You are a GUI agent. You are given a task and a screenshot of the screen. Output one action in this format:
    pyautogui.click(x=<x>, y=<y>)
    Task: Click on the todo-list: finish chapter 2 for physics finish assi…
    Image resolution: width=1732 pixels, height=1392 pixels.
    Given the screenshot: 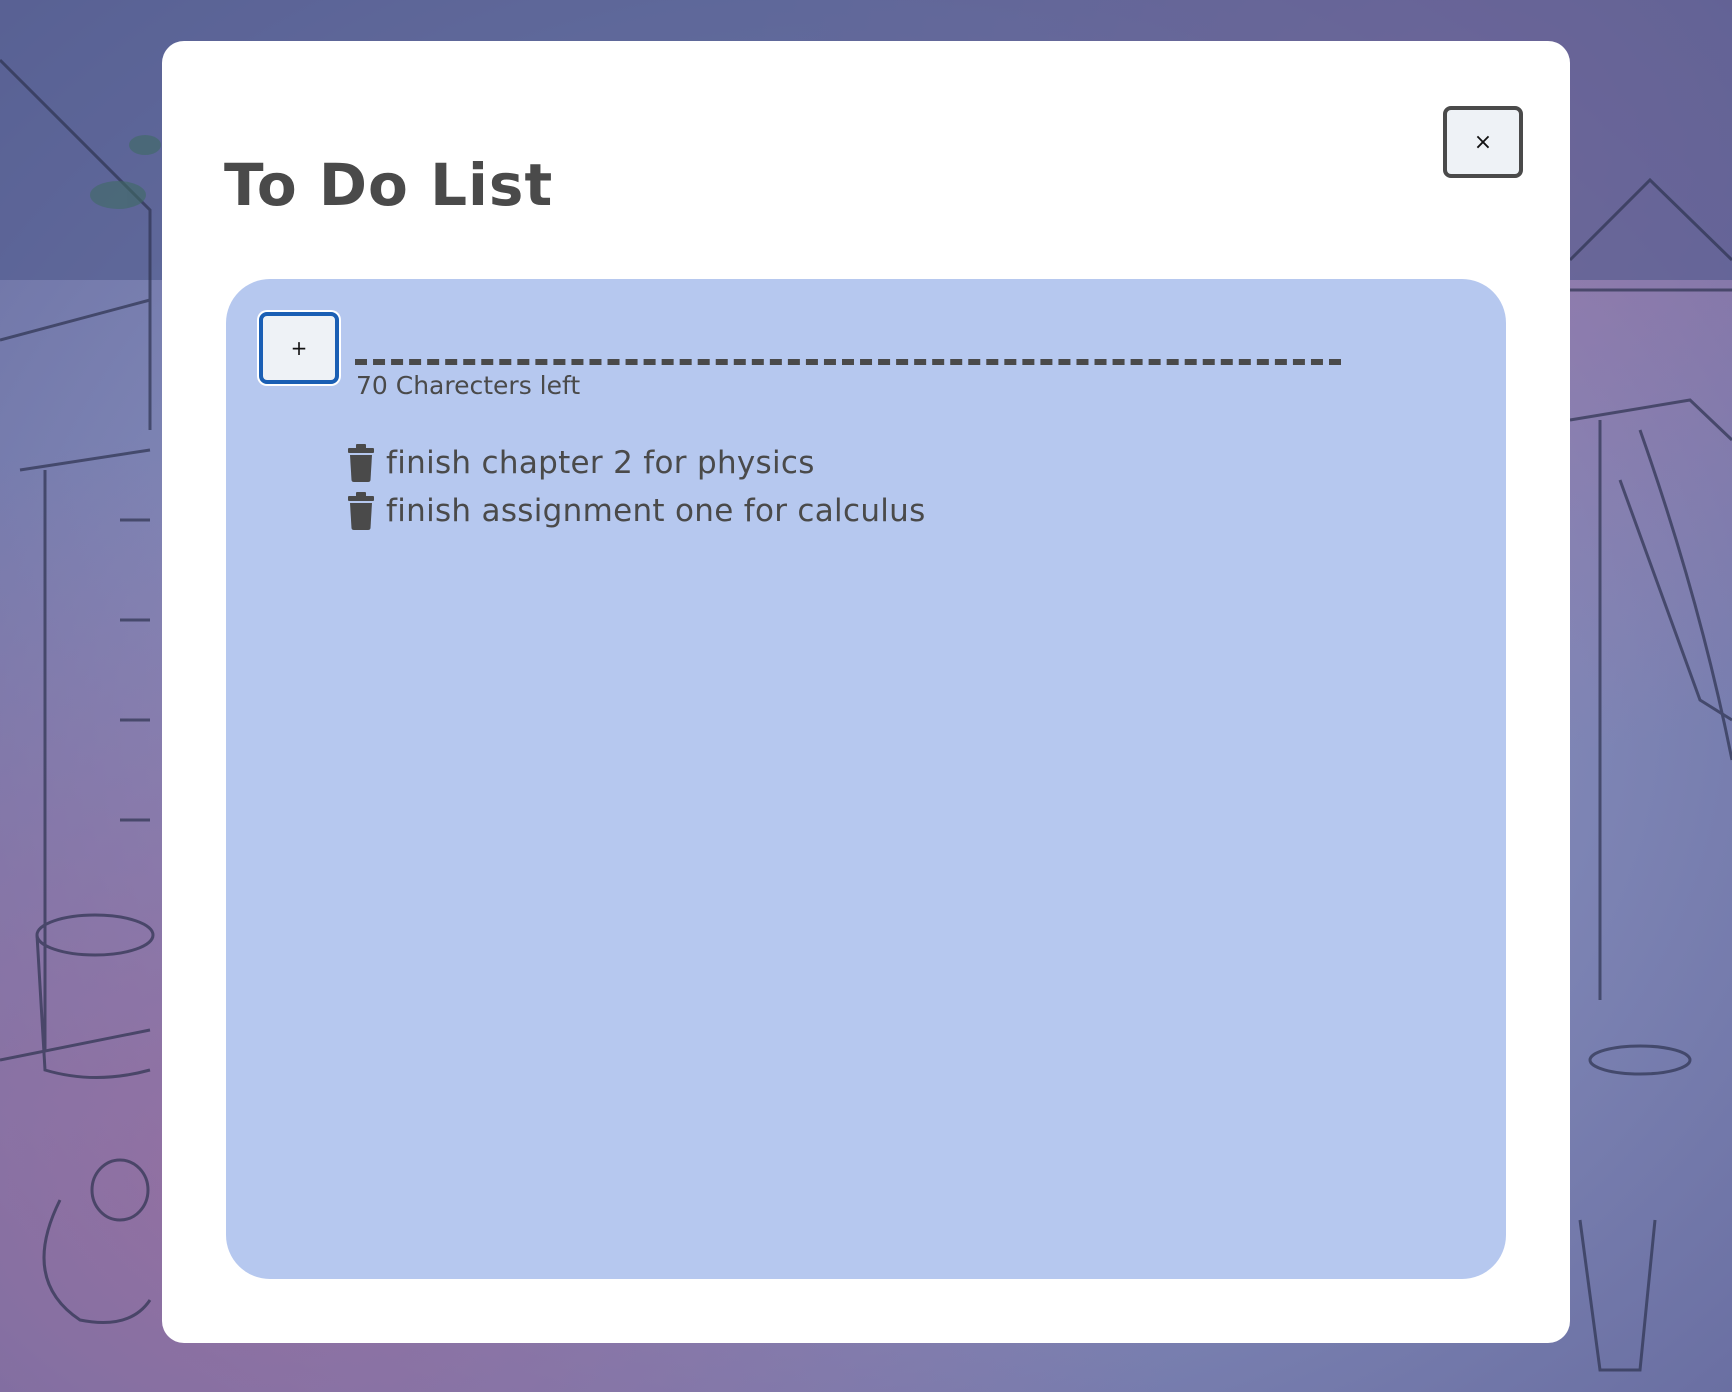 What is the action you would take?
    pyautogui.click(x=637, y=487)
    